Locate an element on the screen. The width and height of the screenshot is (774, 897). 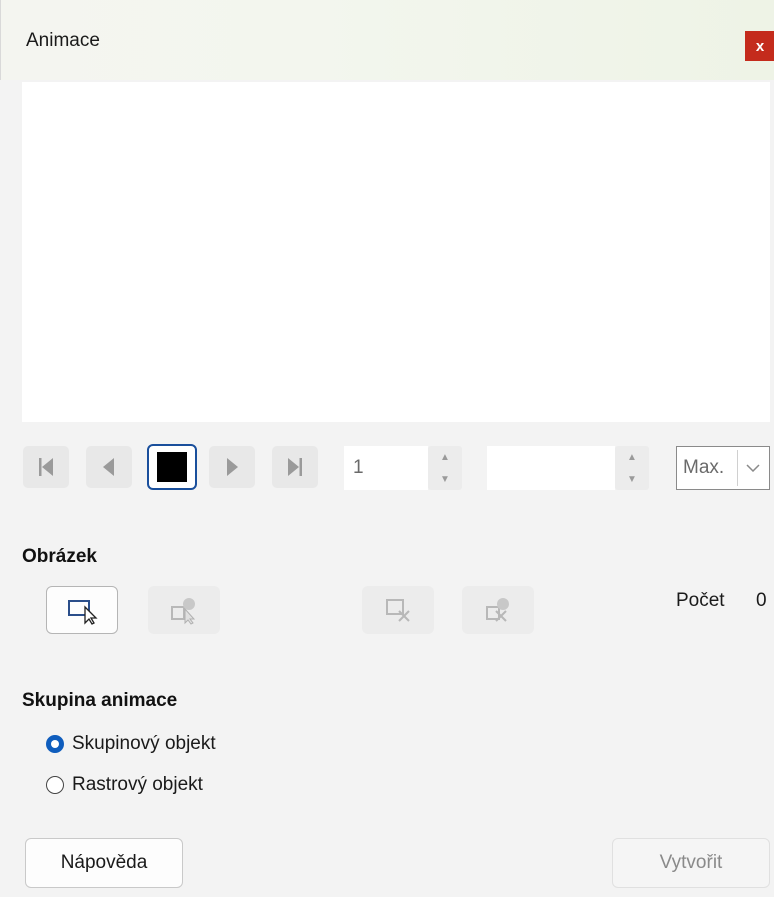
stop-icon is located at coordinates (172, 467).